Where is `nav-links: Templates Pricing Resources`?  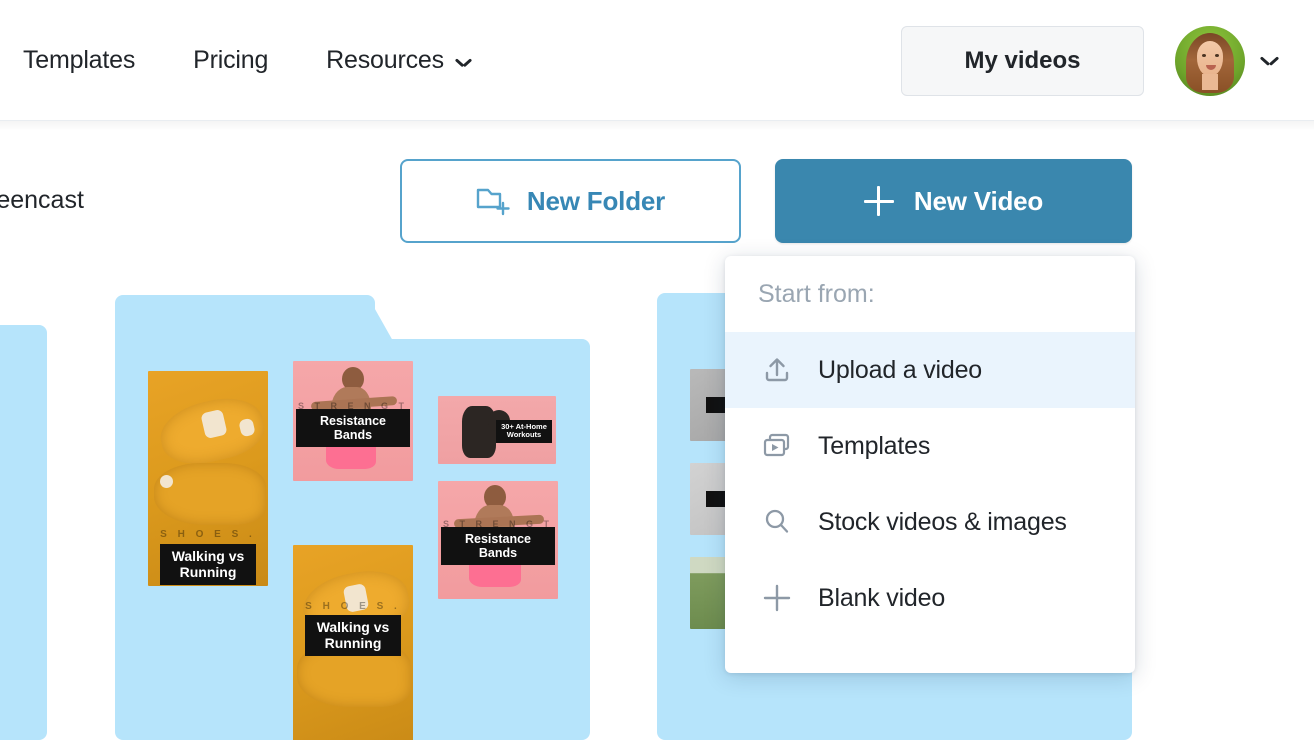 nav-links: Templates Pricing Resources is located at coordinates (250, 60).